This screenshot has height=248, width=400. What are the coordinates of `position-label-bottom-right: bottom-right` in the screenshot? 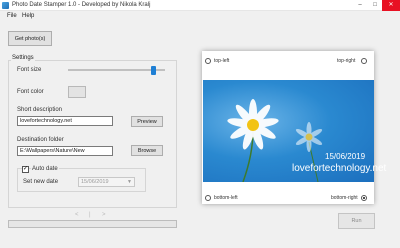 It's located at (344, 198).